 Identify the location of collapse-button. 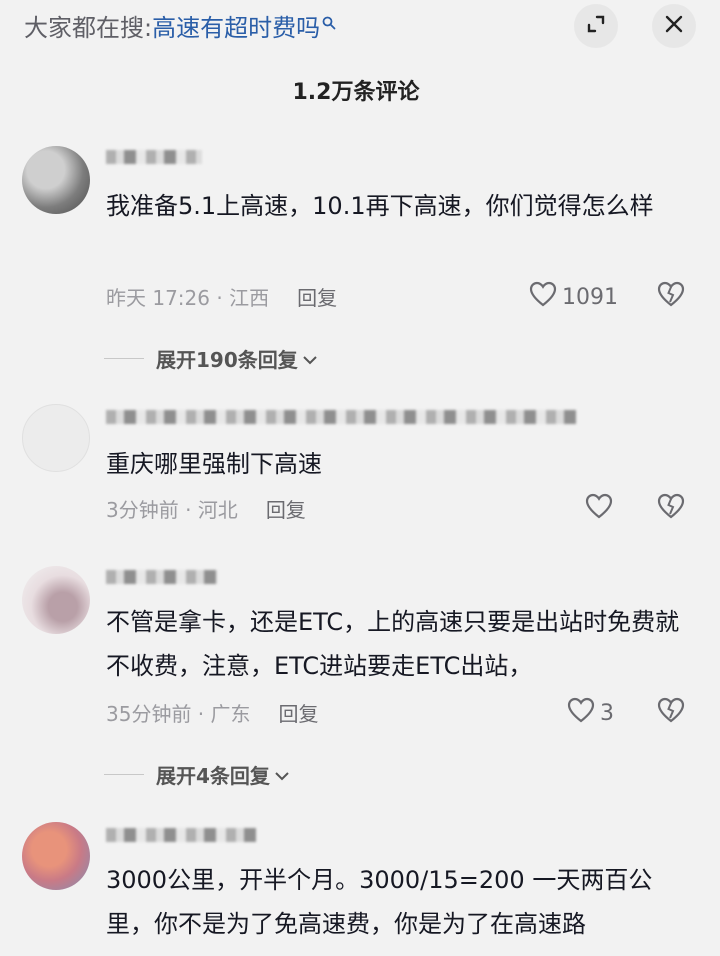
(596, 26).